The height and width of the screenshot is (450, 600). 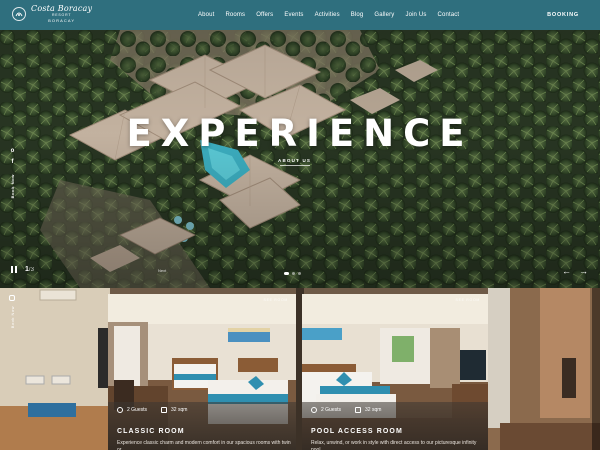 I want to click on nav-blog: Blog, so click(x=357, y=15).